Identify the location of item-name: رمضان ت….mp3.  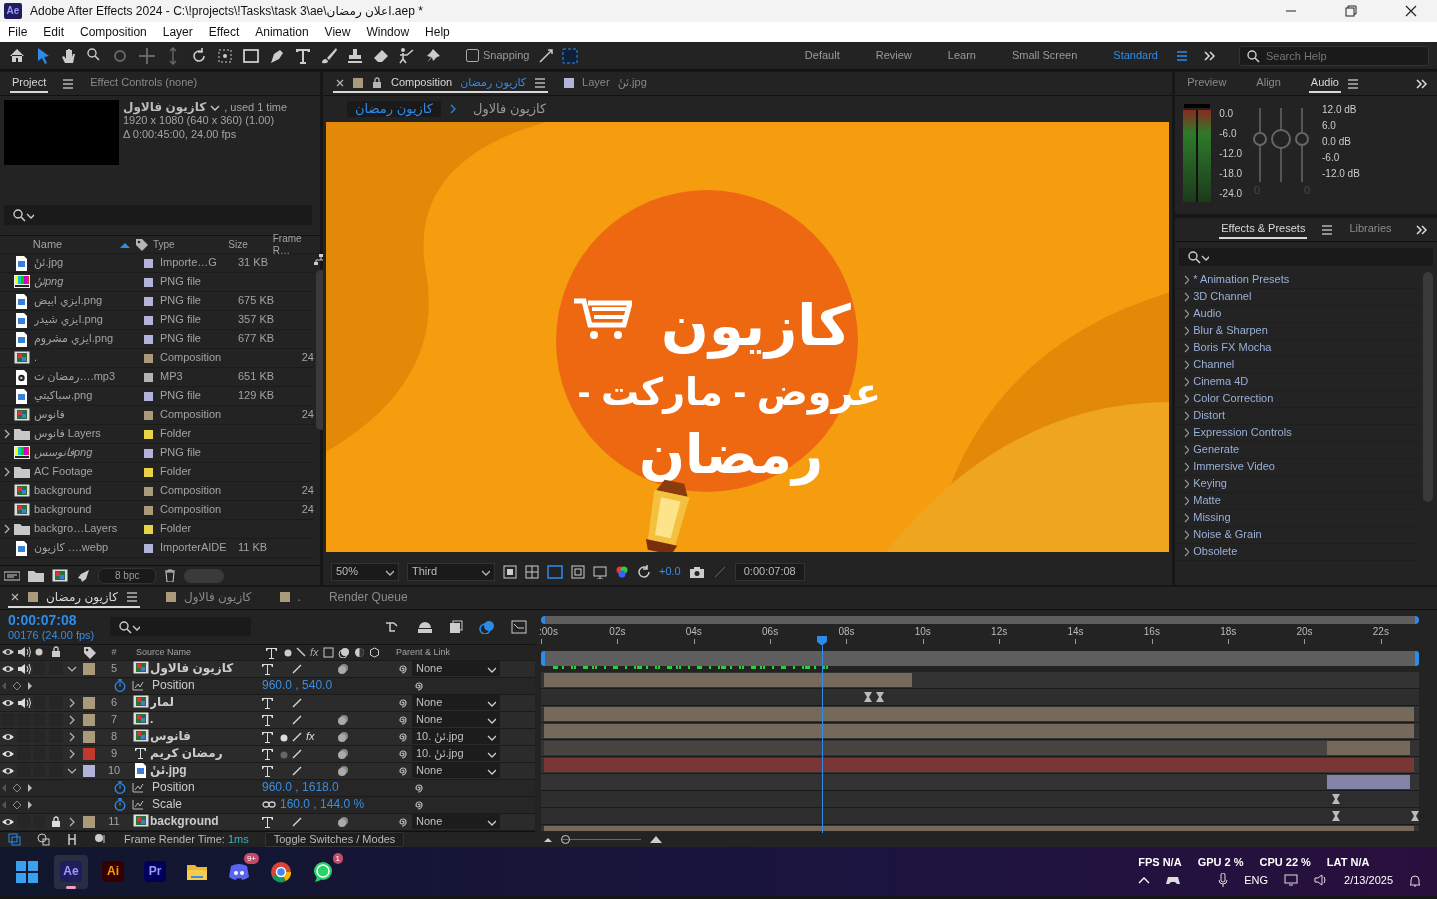
(85, 377).